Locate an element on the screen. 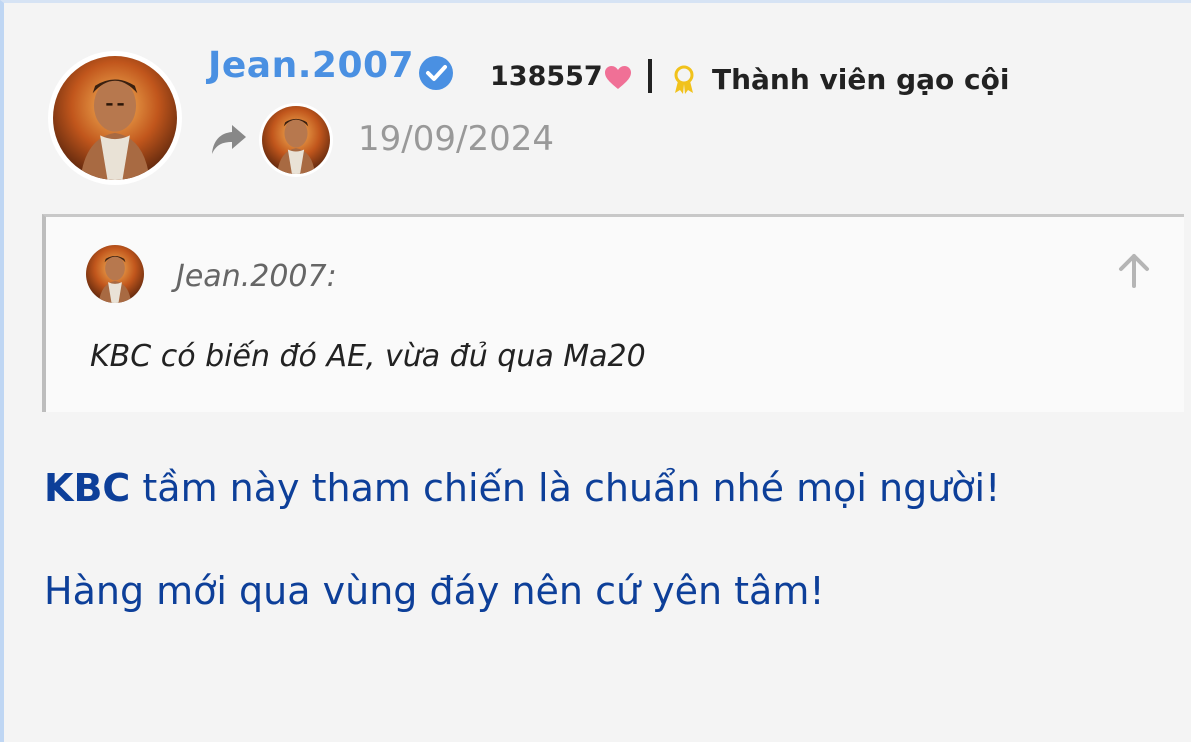 The width and height of the screenshot is (1191, 742). share-forward-icon is located at coordinates (228, 139).